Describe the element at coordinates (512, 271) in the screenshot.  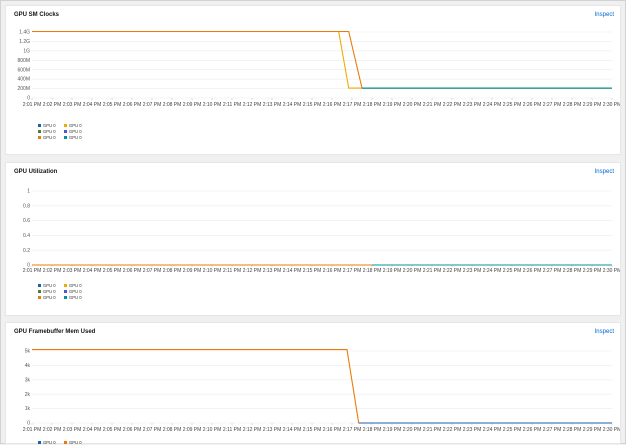
I see `x-tick-label: 2:25 PM` at that location.